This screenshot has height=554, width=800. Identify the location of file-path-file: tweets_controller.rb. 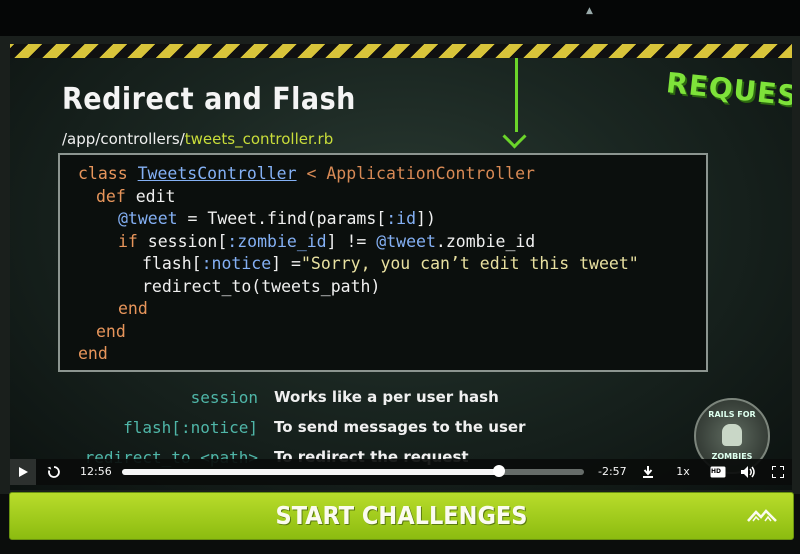
(259, 139).